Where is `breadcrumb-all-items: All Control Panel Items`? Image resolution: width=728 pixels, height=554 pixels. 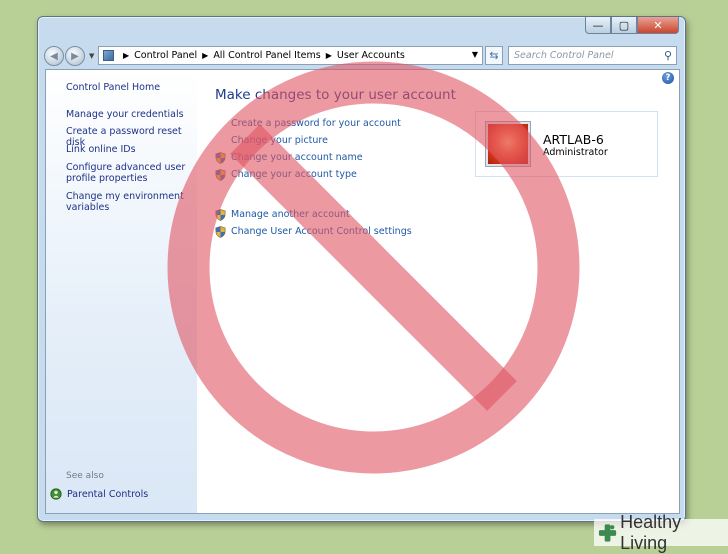
breadcrumb-all-items: All Control Panel Items is located at coordinates (266, 55).